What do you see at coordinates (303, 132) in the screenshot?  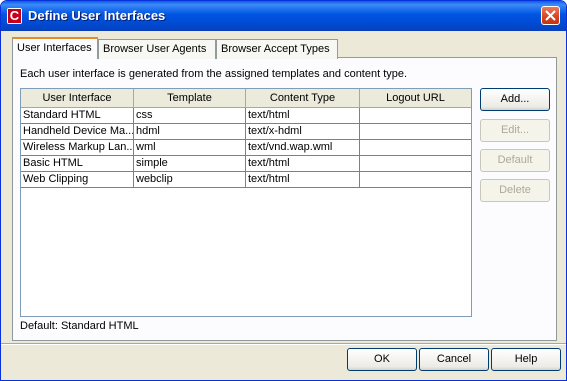 I see `cell-content-type: text/x-hdml` at bounding box center [303, 132].